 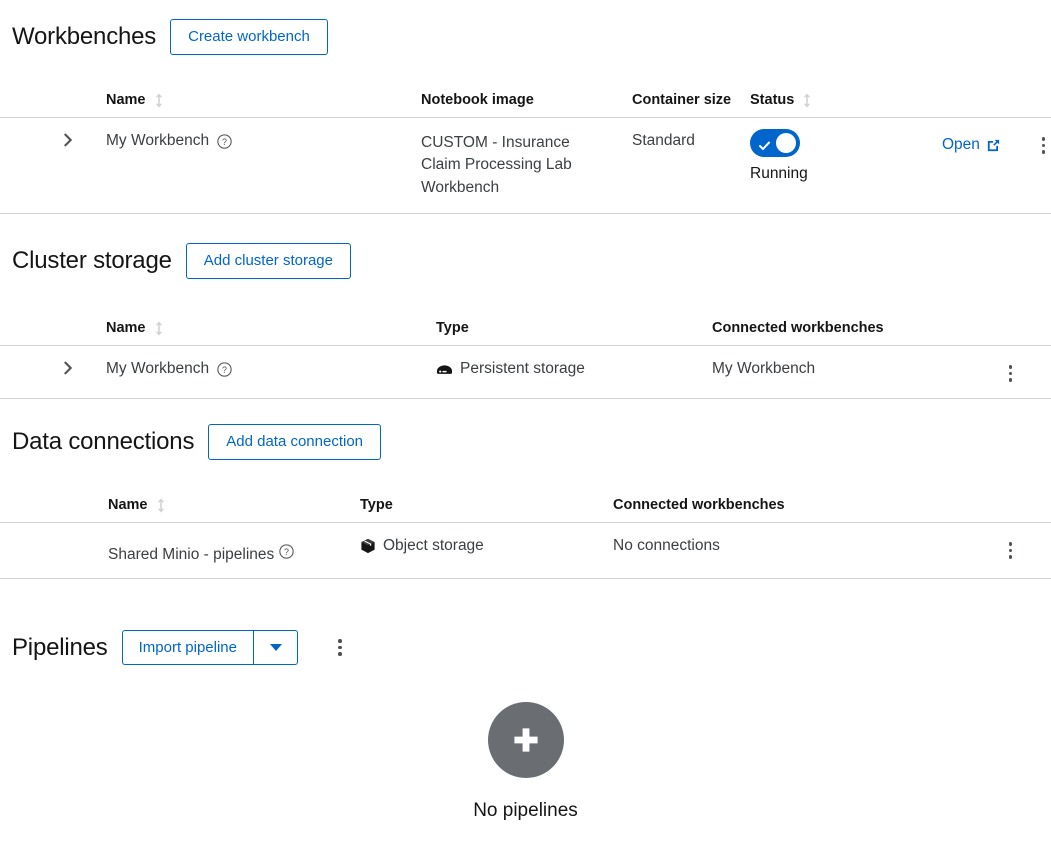 What do you see at coordinates (486, 510) in the screenshot?
I see `data-connections-col-type: Type` at bounding box center [486, 510].